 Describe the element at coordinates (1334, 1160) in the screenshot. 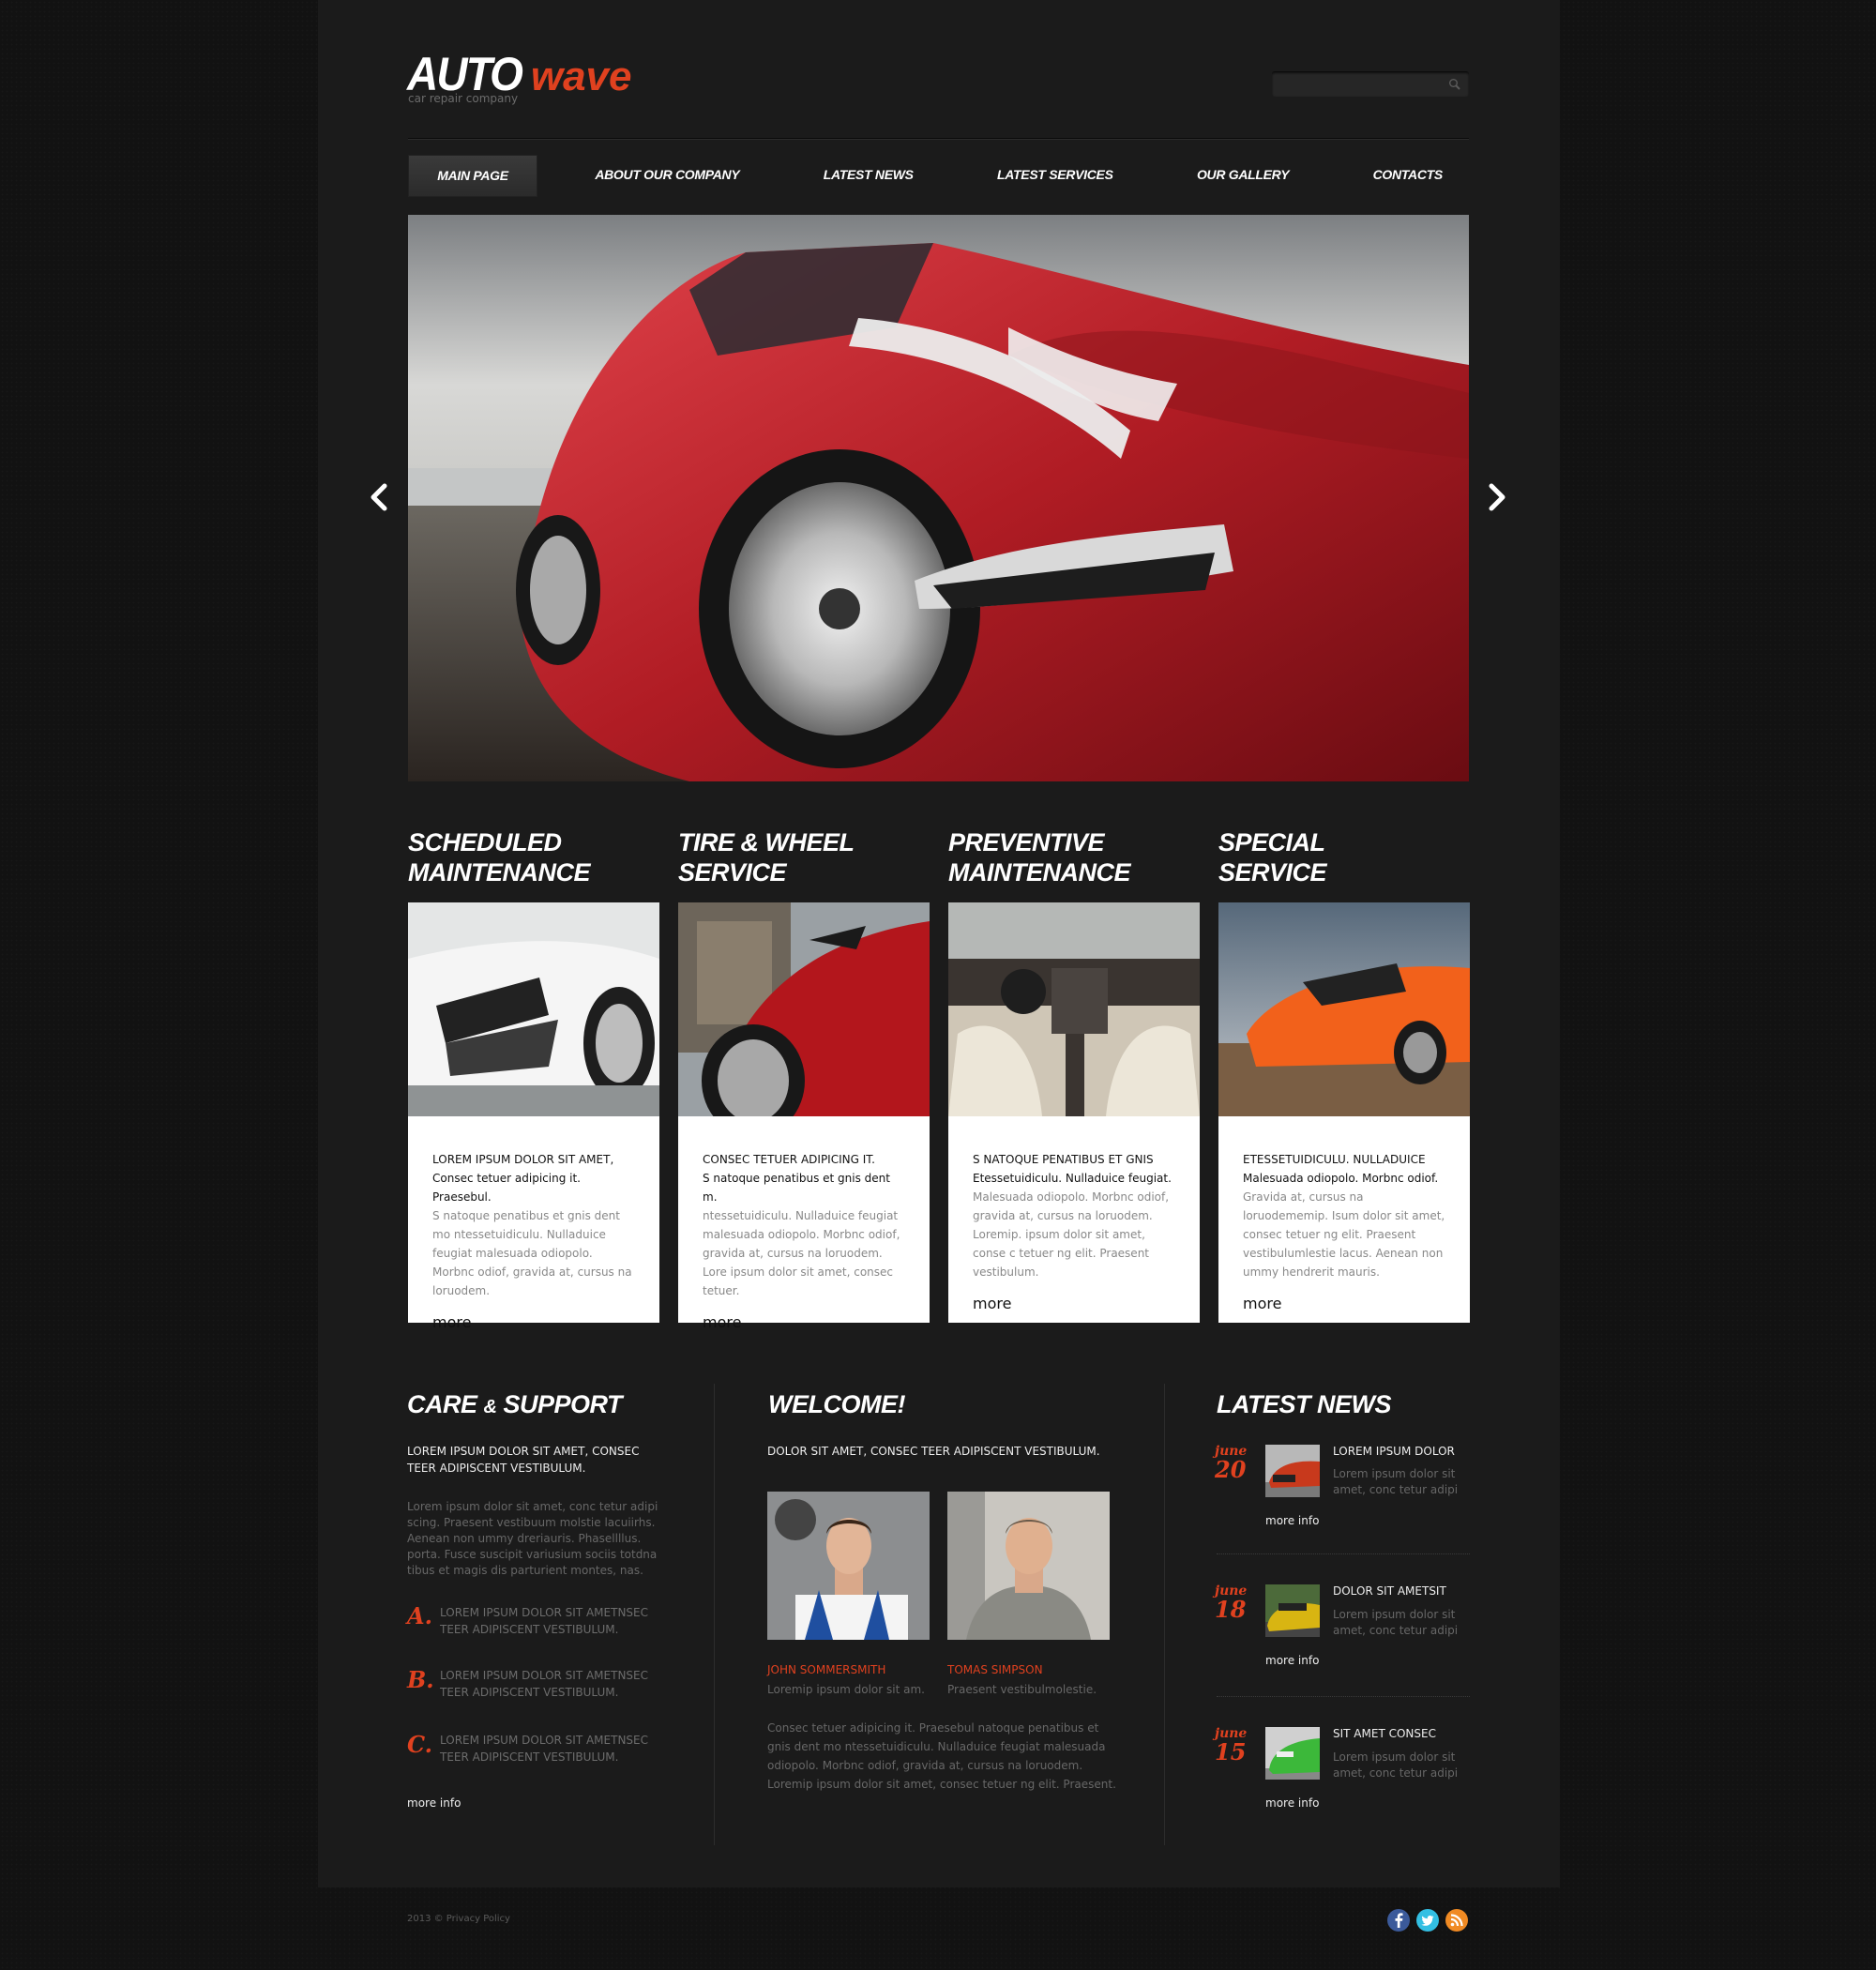

I see `service-heading: ETESSETUIDICULU. NULLADUICE` at that location.